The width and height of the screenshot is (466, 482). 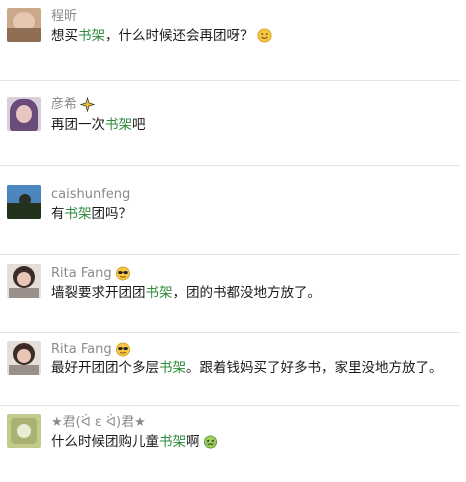 What do you see at coordinates (210, 442) in the screenshot?
I see `crying-face-emoji-icon` at bounding box center [210, 442].